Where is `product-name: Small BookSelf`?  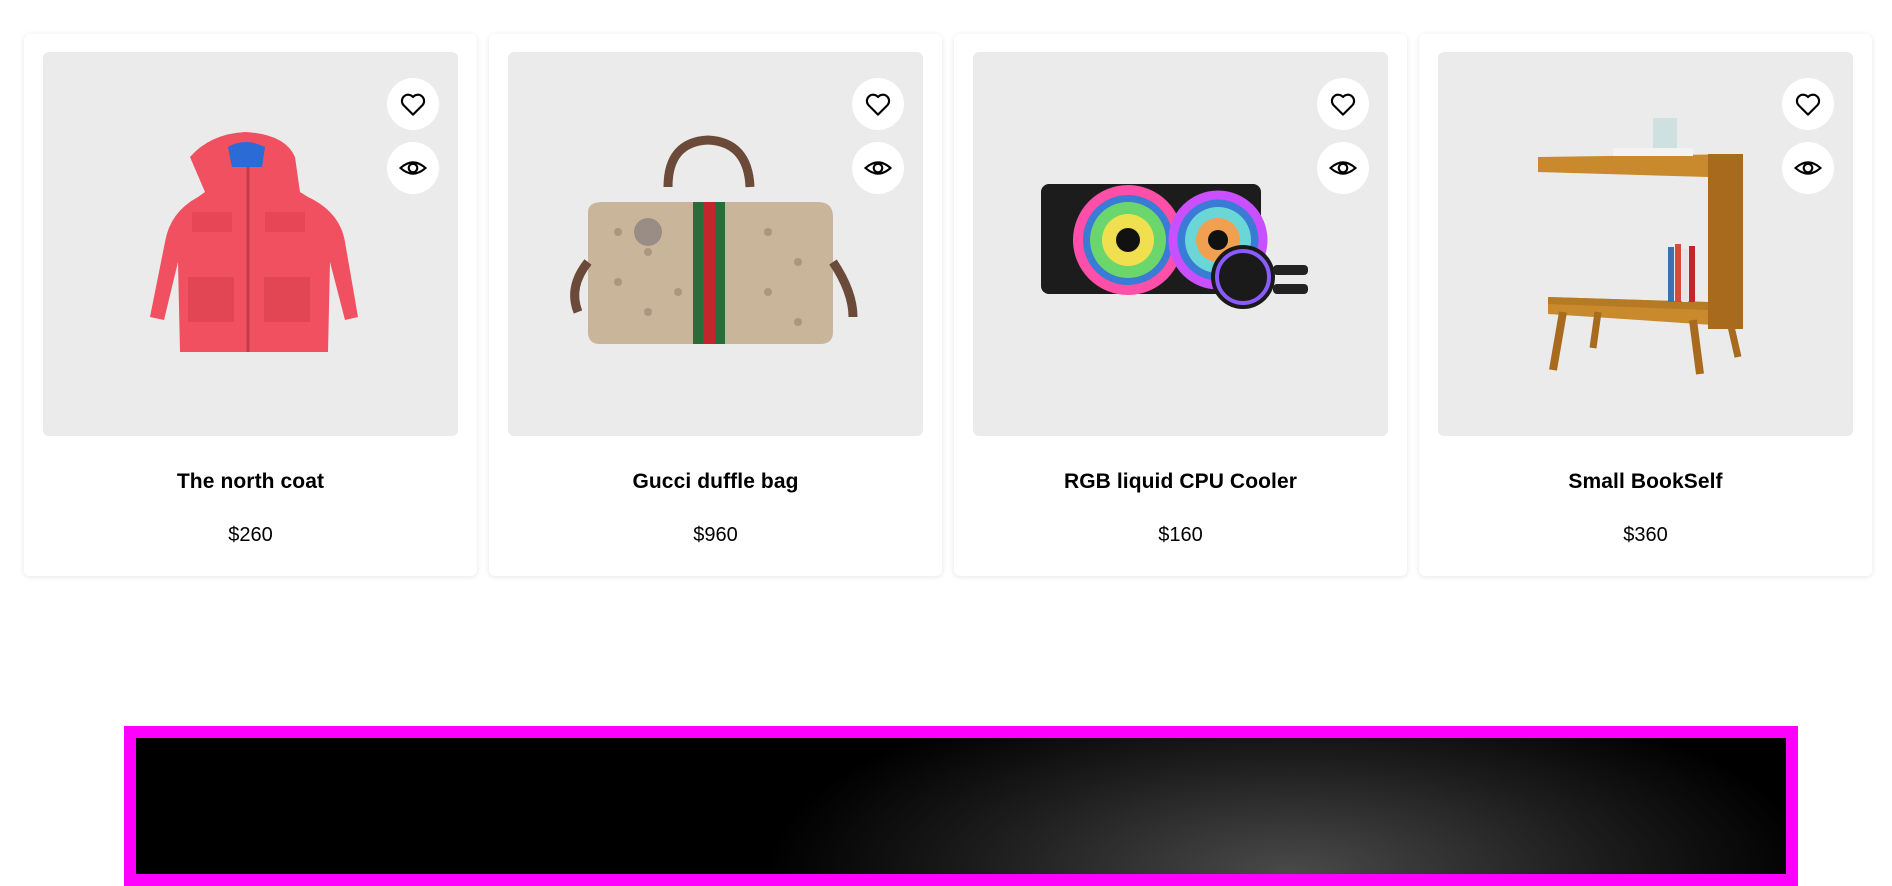 product-name: Small BookSelf is located at coordinates (1645, 482).